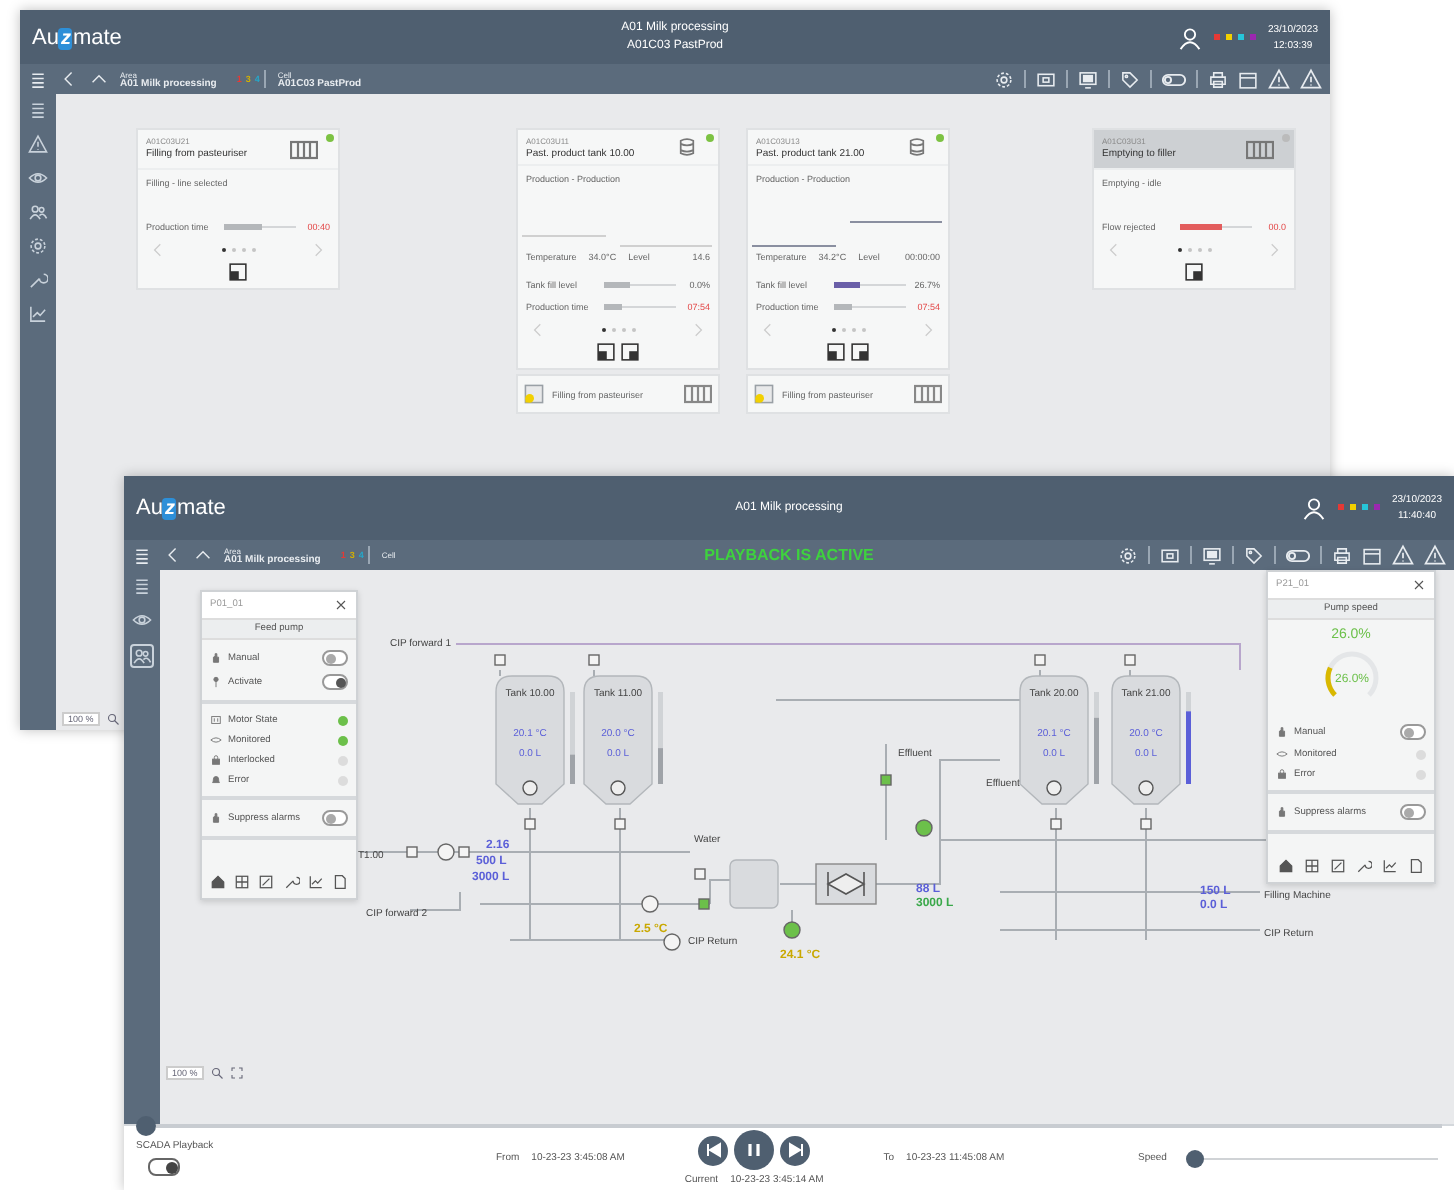  What do you see at coordinates (846, 884) in the screenshot?
I see `heat-exchanger-drawing` at bounding box center [846, 884].